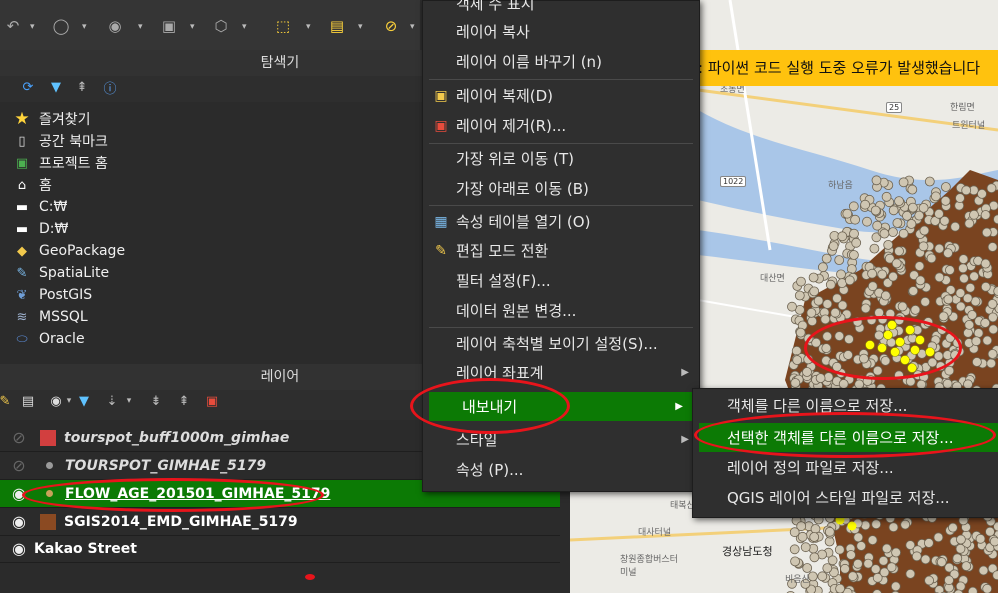 This screenshot has width=998, height=593. Describe the element at coordinates (280, 549) in the screenshot. I see `layer-row-kakao-street: ◉ Kakao Street` at that location.